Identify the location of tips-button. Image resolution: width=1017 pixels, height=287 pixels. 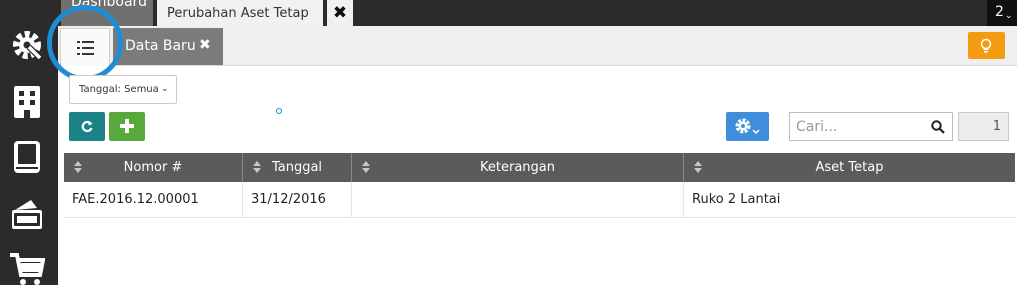
(986, 45).